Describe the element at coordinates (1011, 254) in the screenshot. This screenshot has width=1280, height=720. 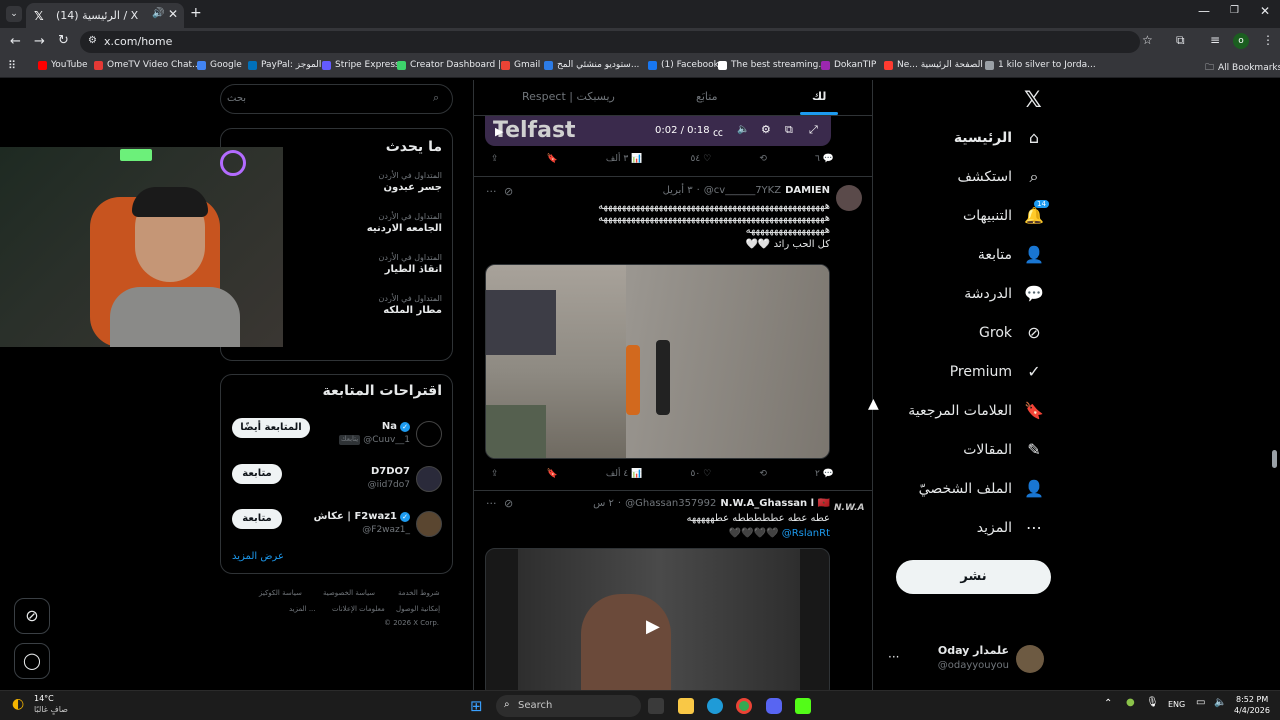
I see `nav-item: متابعة 👤` at that location.